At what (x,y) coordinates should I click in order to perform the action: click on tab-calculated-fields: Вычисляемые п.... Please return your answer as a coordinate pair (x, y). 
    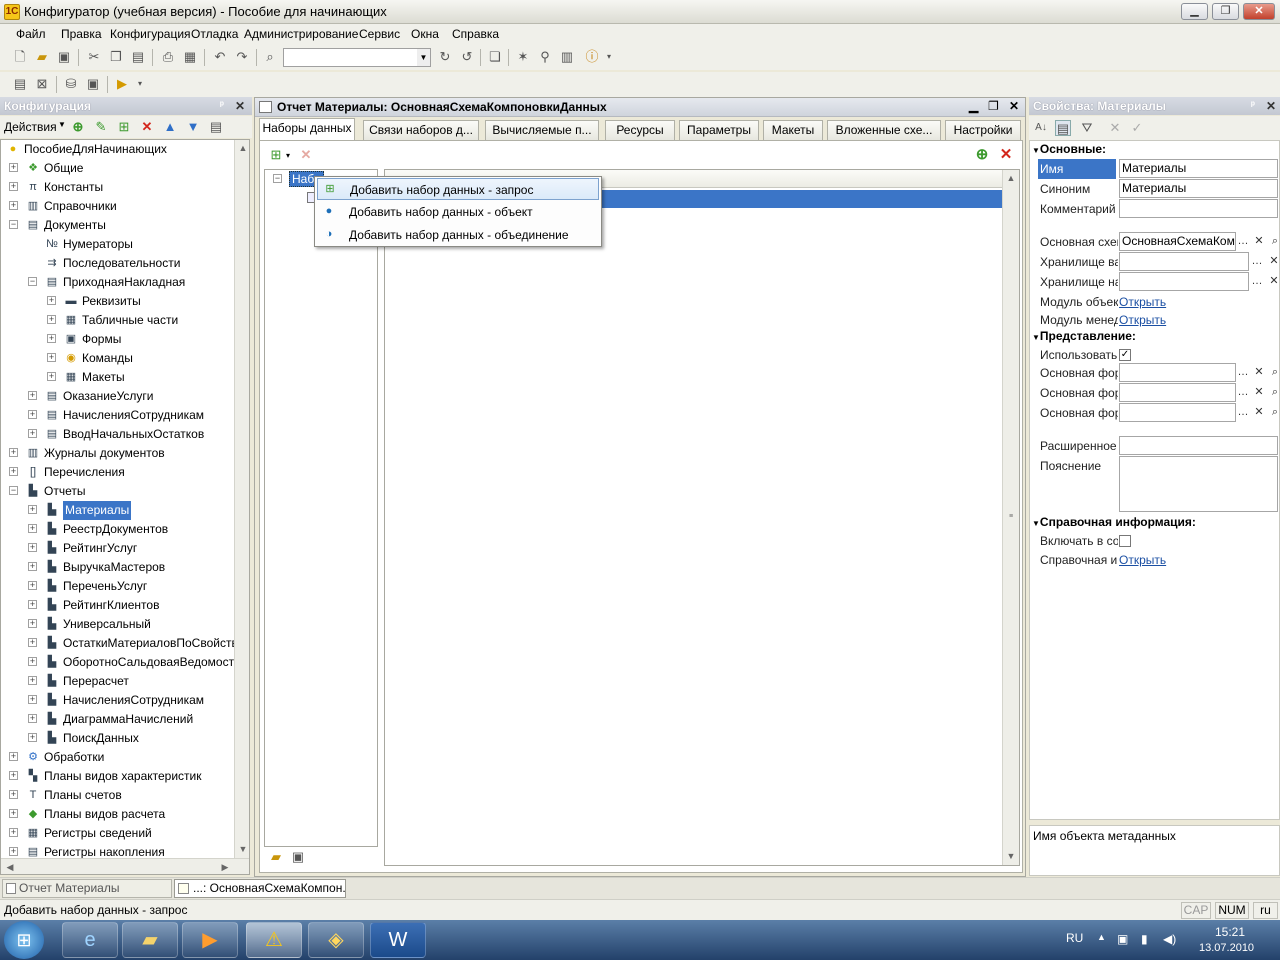
    Looking at the image, I should click on (542, 130).